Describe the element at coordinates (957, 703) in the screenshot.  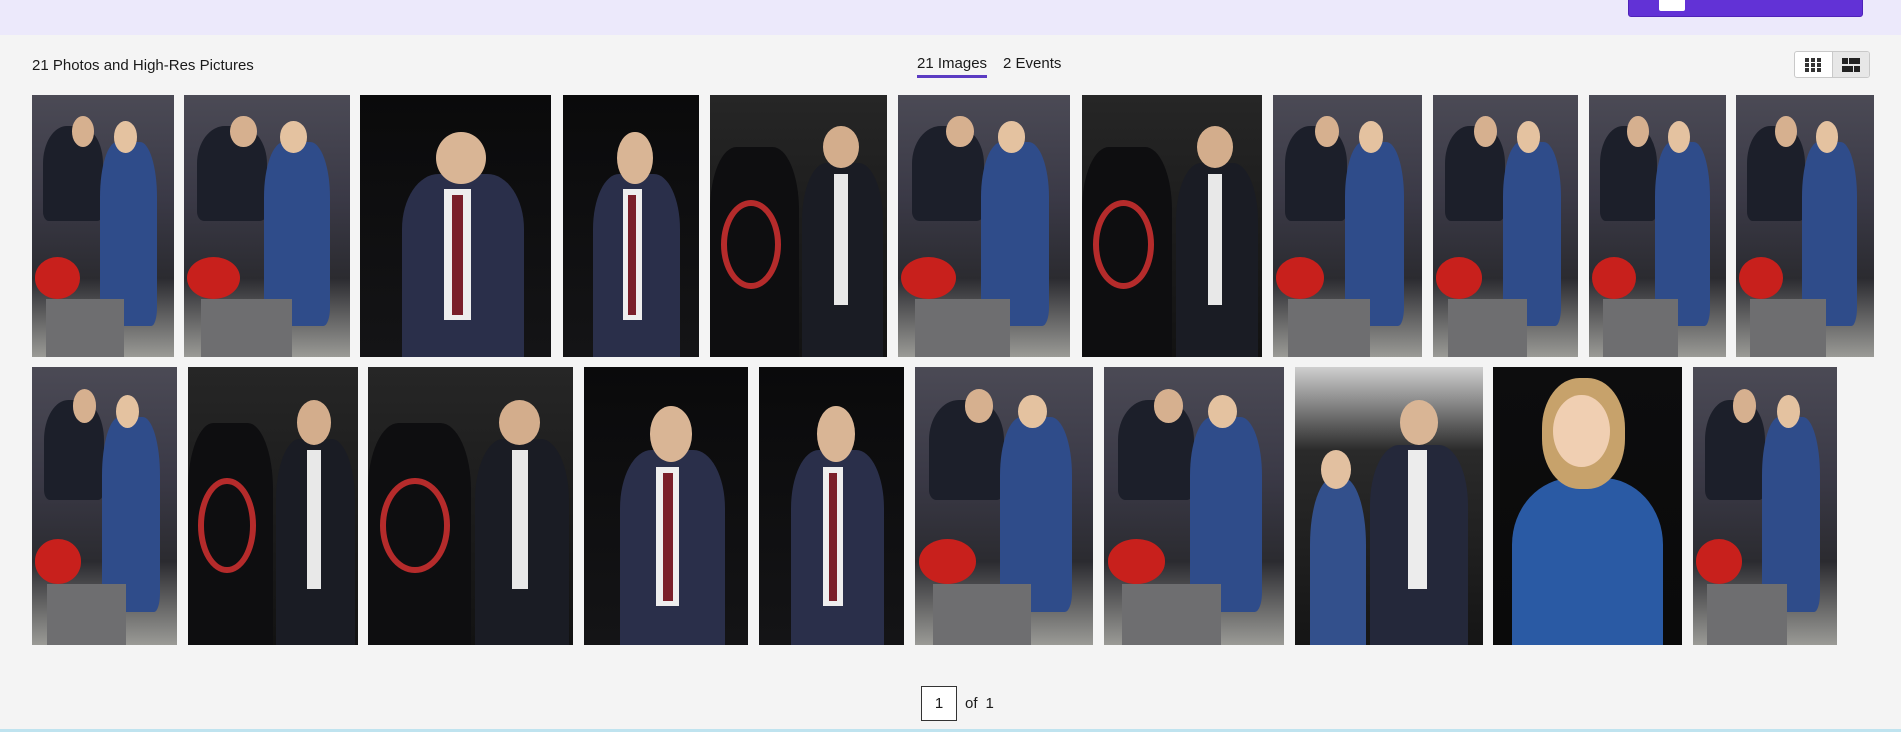
I see `pagination: 1 of 1` at that location.